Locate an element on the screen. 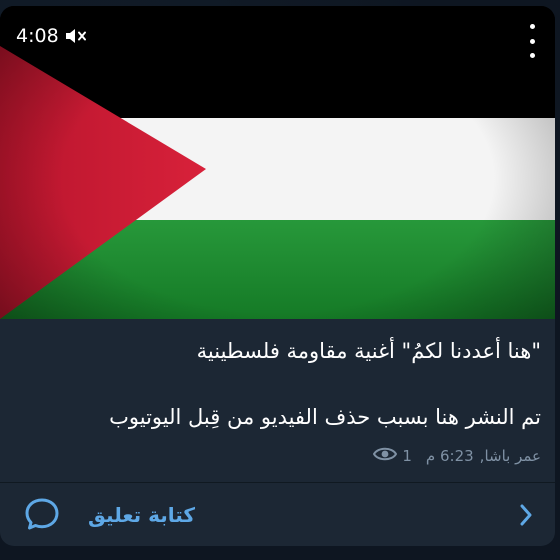 The height and width of the screenshot is (560, 560). more-vertical-icon is located at coordinates (532, 41).